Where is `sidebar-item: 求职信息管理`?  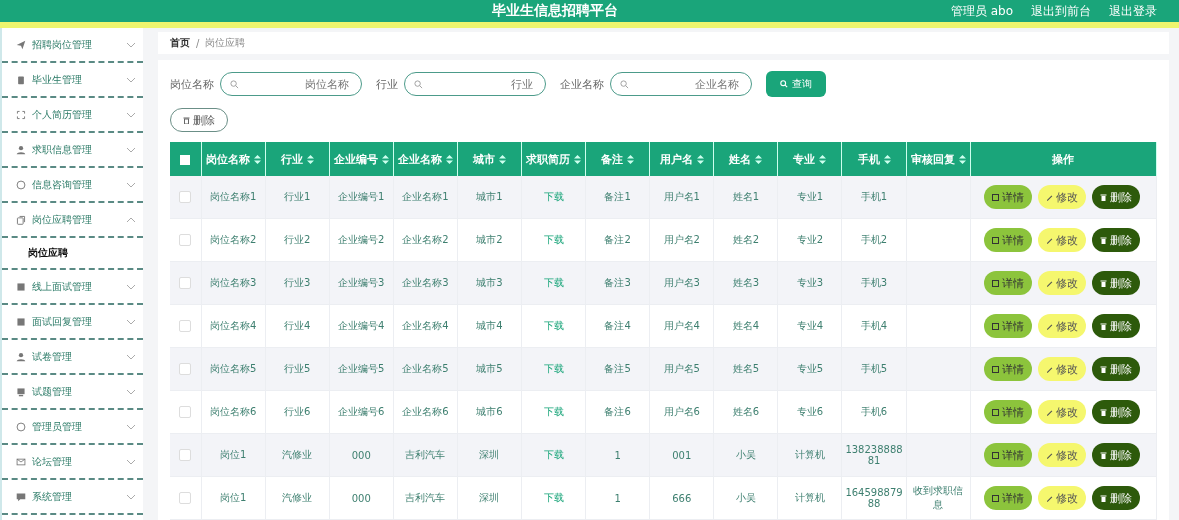 sidebar-item: 求职信息管理 is located at coordinates (72, 150).